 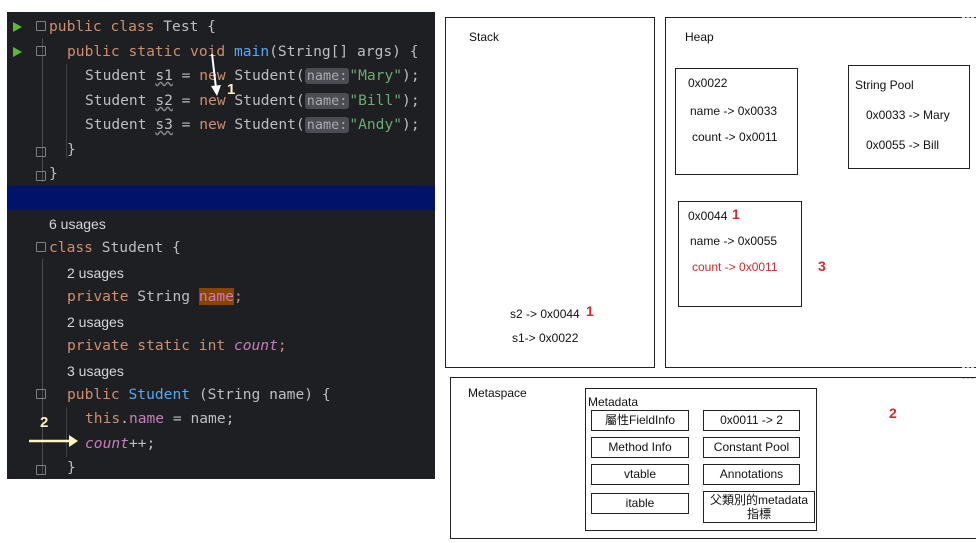 What do you see at coordinates (545, 338) in the screenshot?
I see `stack-entry-s1: s1-> 0x0022` at bounding box center [545, 338].